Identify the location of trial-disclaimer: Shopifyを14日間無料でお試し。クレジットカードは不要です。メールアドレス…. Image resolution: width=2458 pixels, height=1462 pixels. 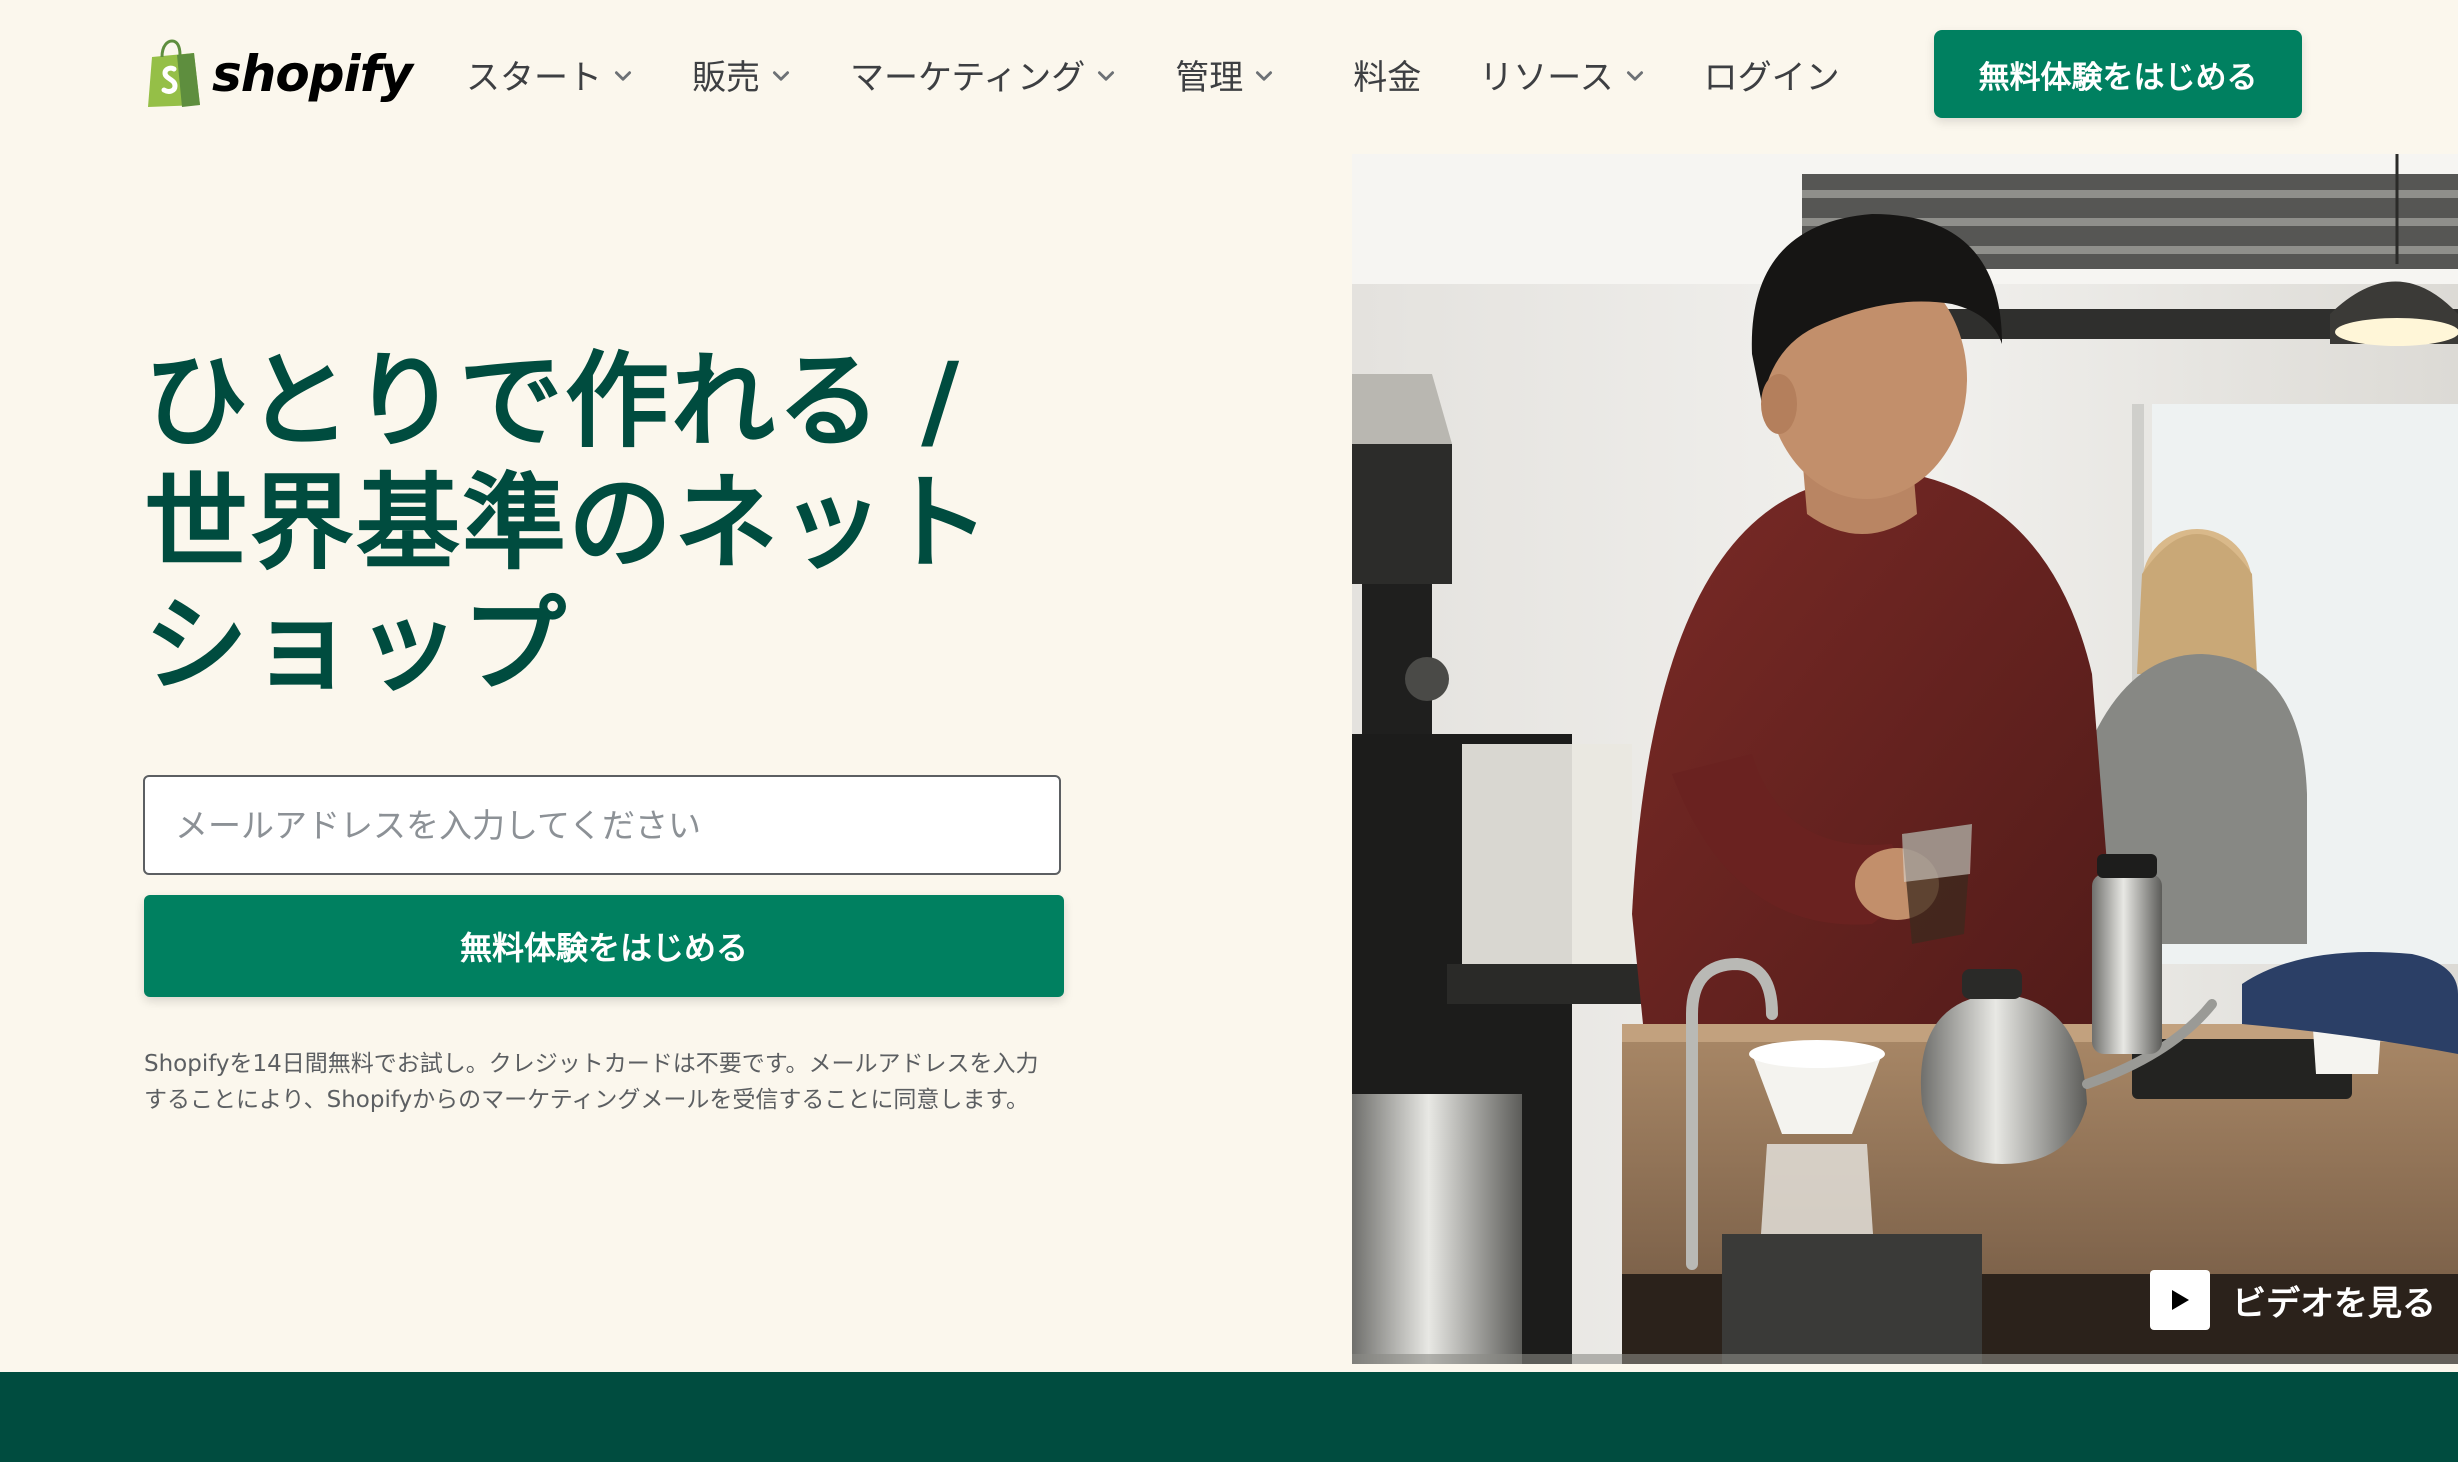
(591, 1082).